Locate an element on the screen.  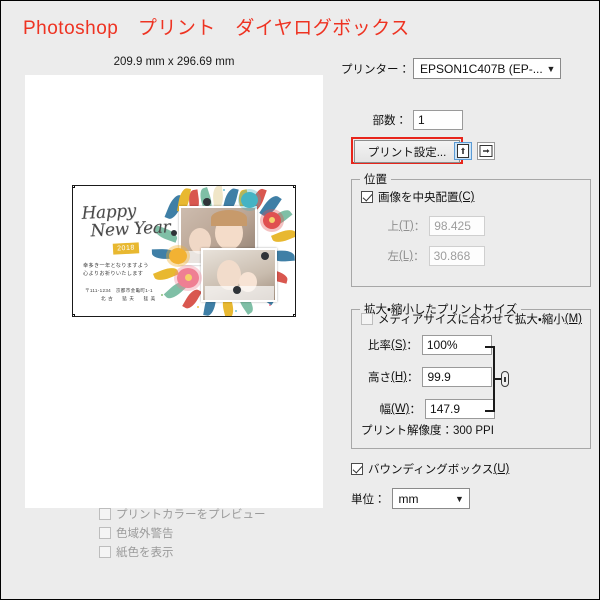
portrait-orientation-icon is located at coordinates (463, 151).